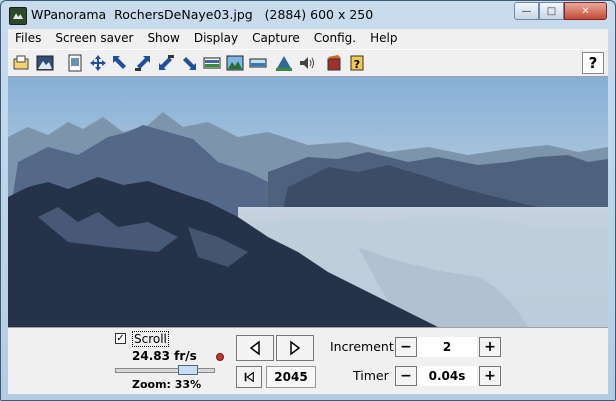  What do you see at coordinates (18, 16) in the screenshot?
I see `app-logo-icon` at bounding box center [18, 16].